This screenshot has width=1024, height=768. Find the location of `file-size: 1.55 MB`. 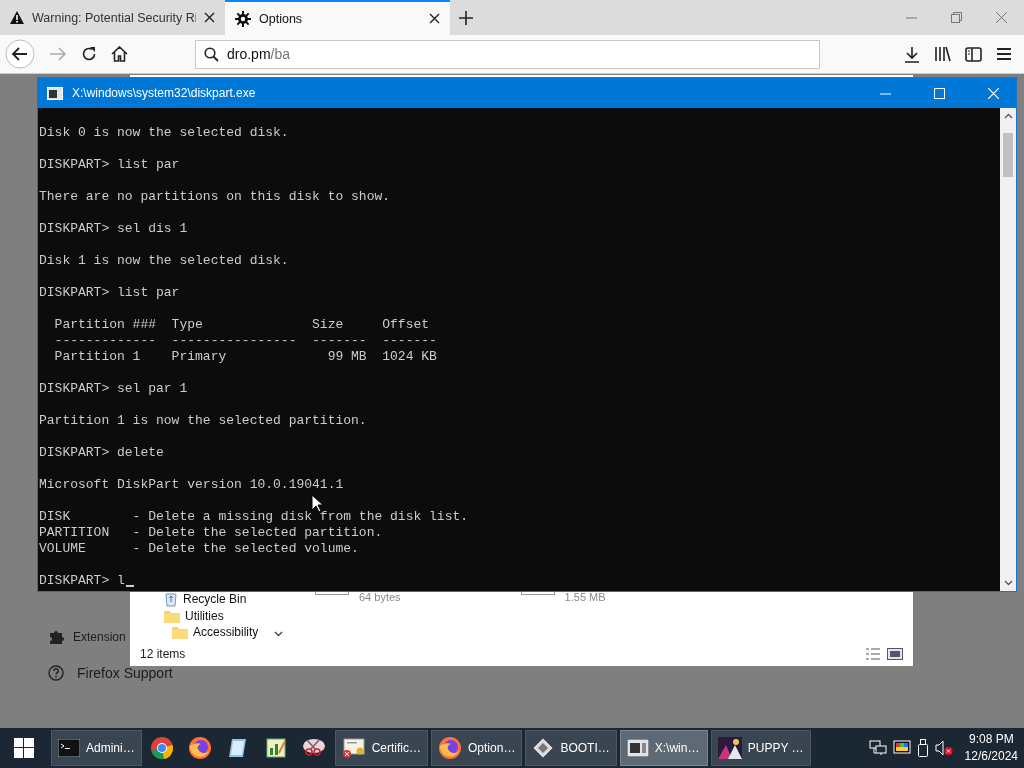

file-size: 1.55 MB is located at coordinates (585, 597).